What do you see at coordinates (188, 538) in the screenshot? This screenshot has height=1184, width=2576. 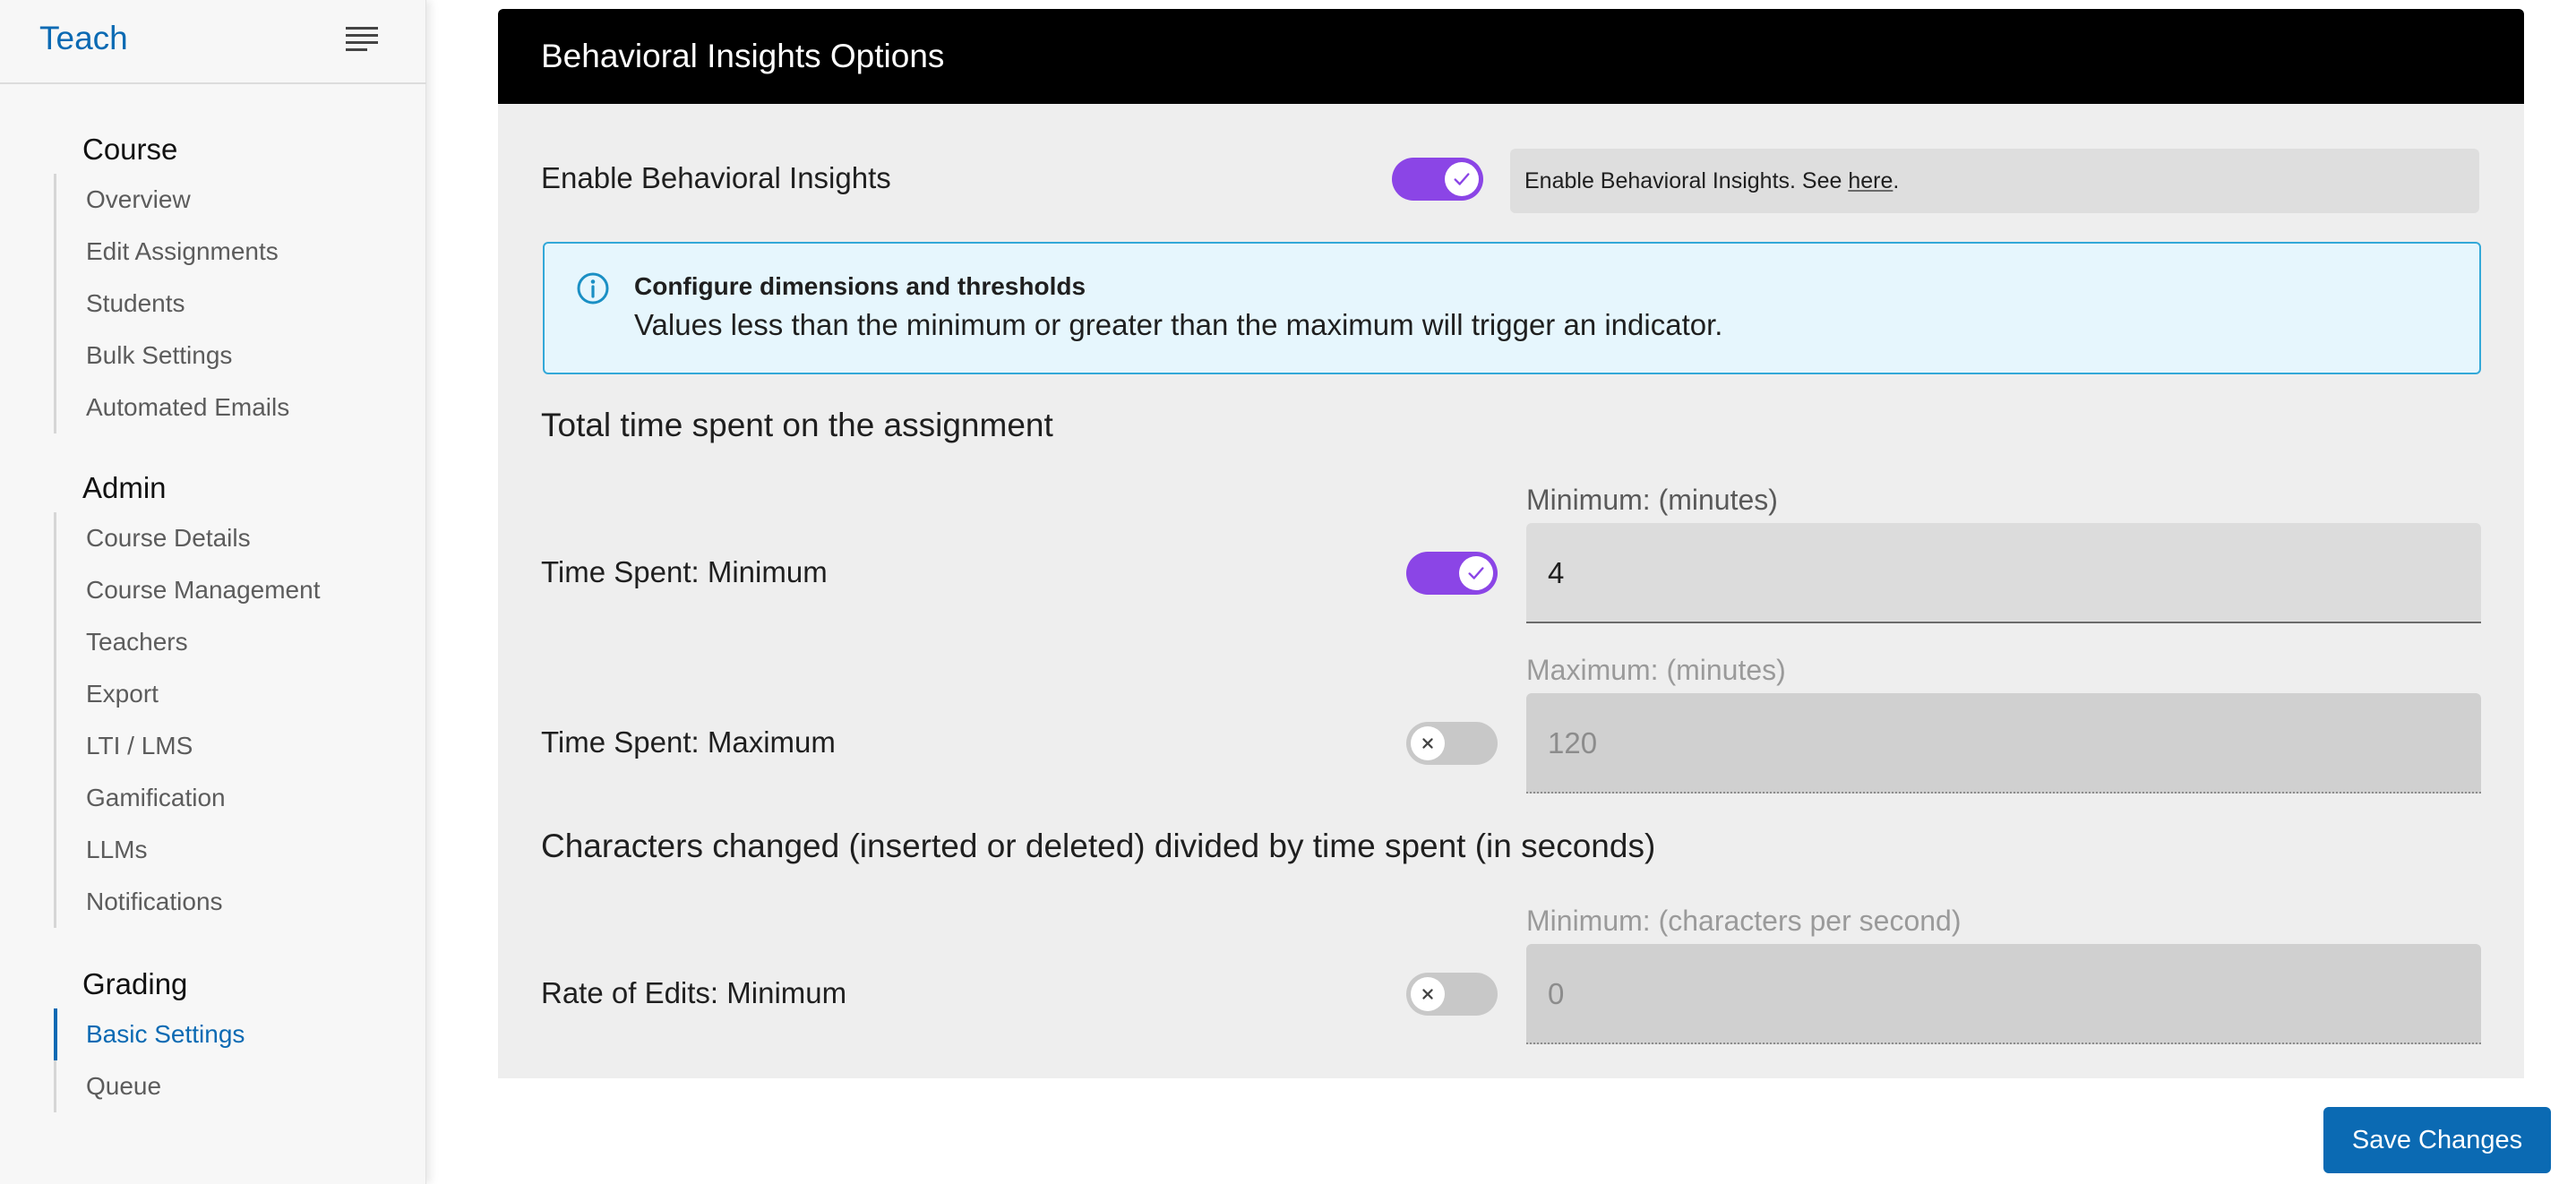 I see `sidebar-item-course-details: Course Details` at bounding box center [188, 538].